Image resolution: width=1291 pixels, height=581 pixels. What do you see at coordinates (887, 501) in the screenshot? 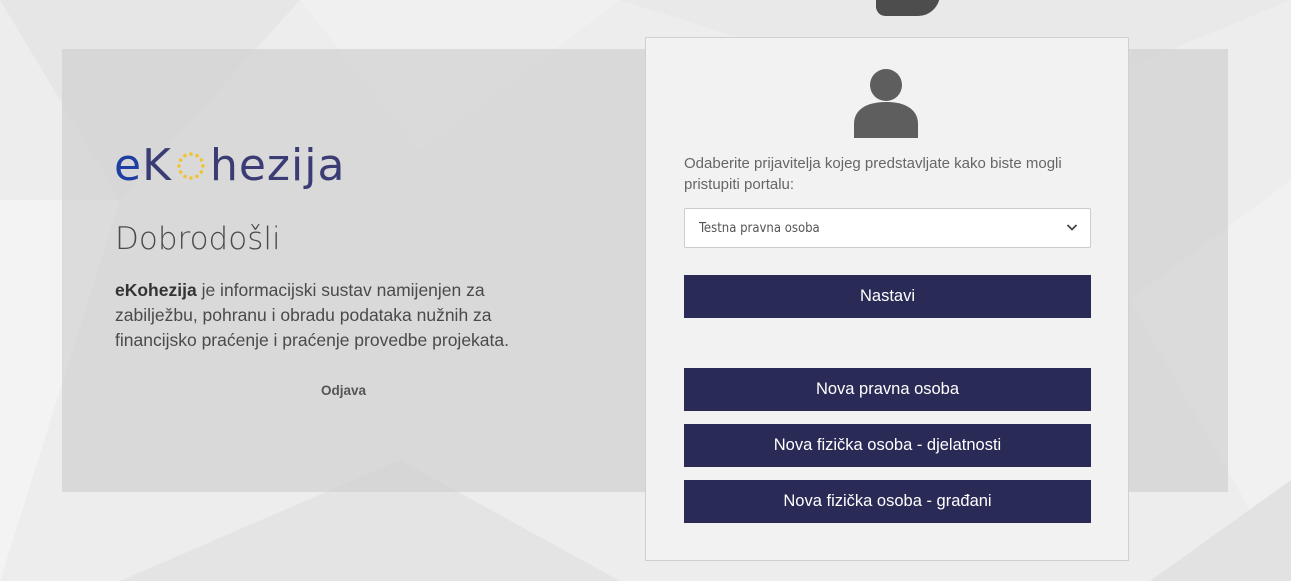
I see `new-natural-person-citizens-button: Nova fizička osoba - građani` at bounding box center [887, 501].